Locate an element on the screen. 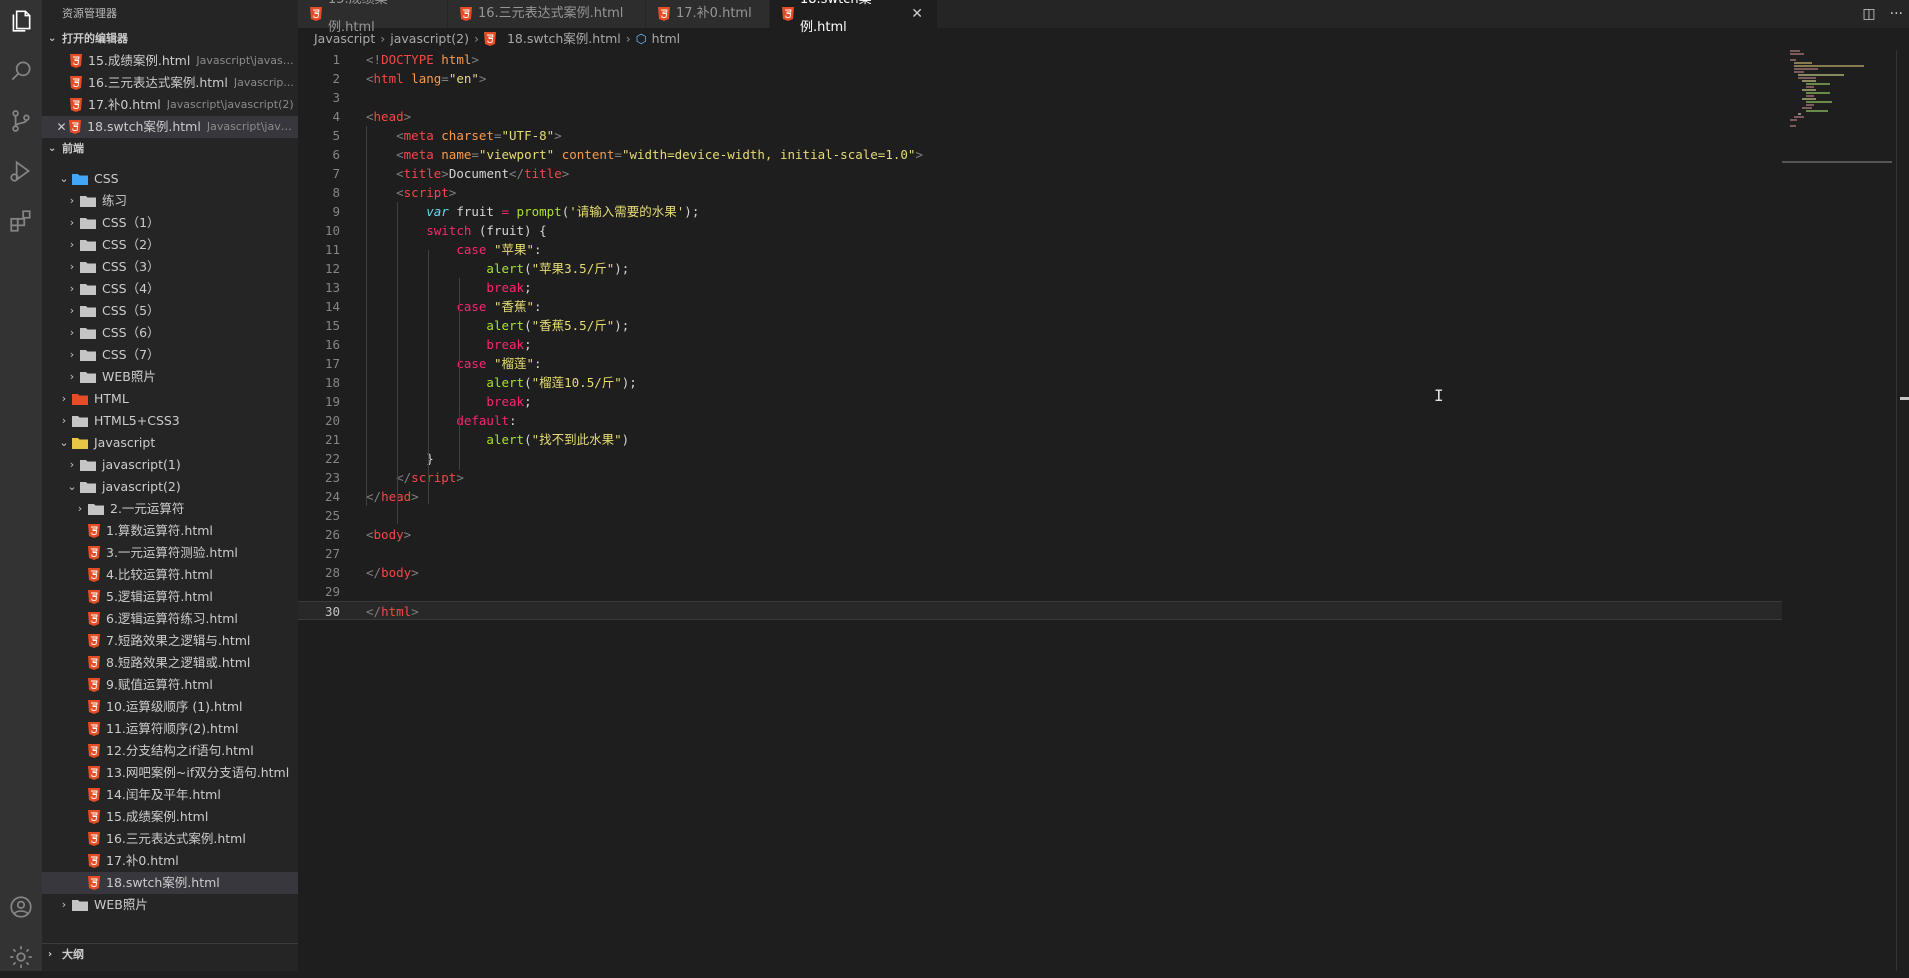 This screenshot has height=978, width=1909. tree-folder-item: › CSS（6） is located at coordinates (170, 333).